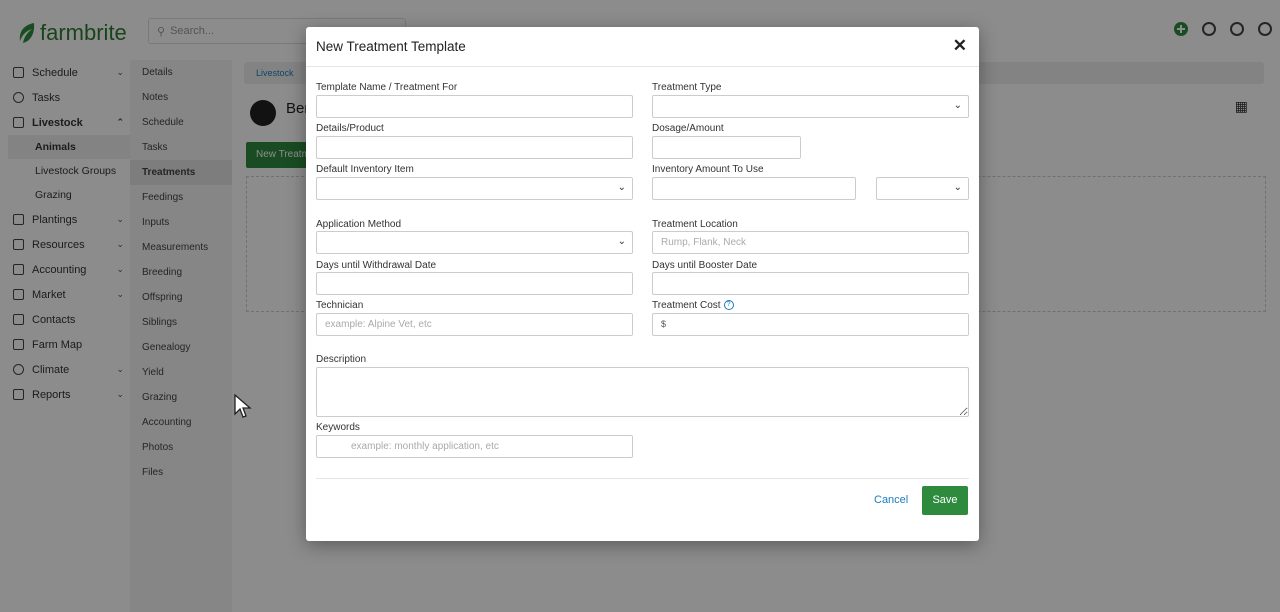 This screenshot has width=1280, height=612. Describe the element at coordinates (474, 147) in the screenshot. I see `details-product-input` at that location.